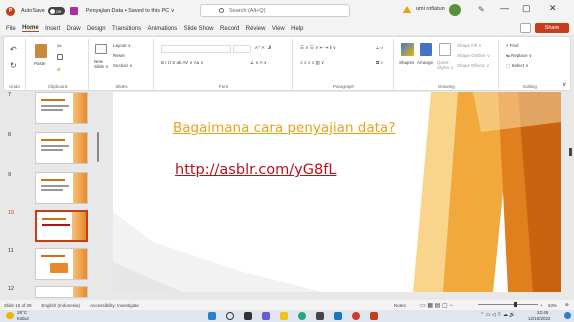  What do you see at coordinates (526, 8) in the screenshot?
I see `restore-button: ▢` at bounding box center [526, 8].